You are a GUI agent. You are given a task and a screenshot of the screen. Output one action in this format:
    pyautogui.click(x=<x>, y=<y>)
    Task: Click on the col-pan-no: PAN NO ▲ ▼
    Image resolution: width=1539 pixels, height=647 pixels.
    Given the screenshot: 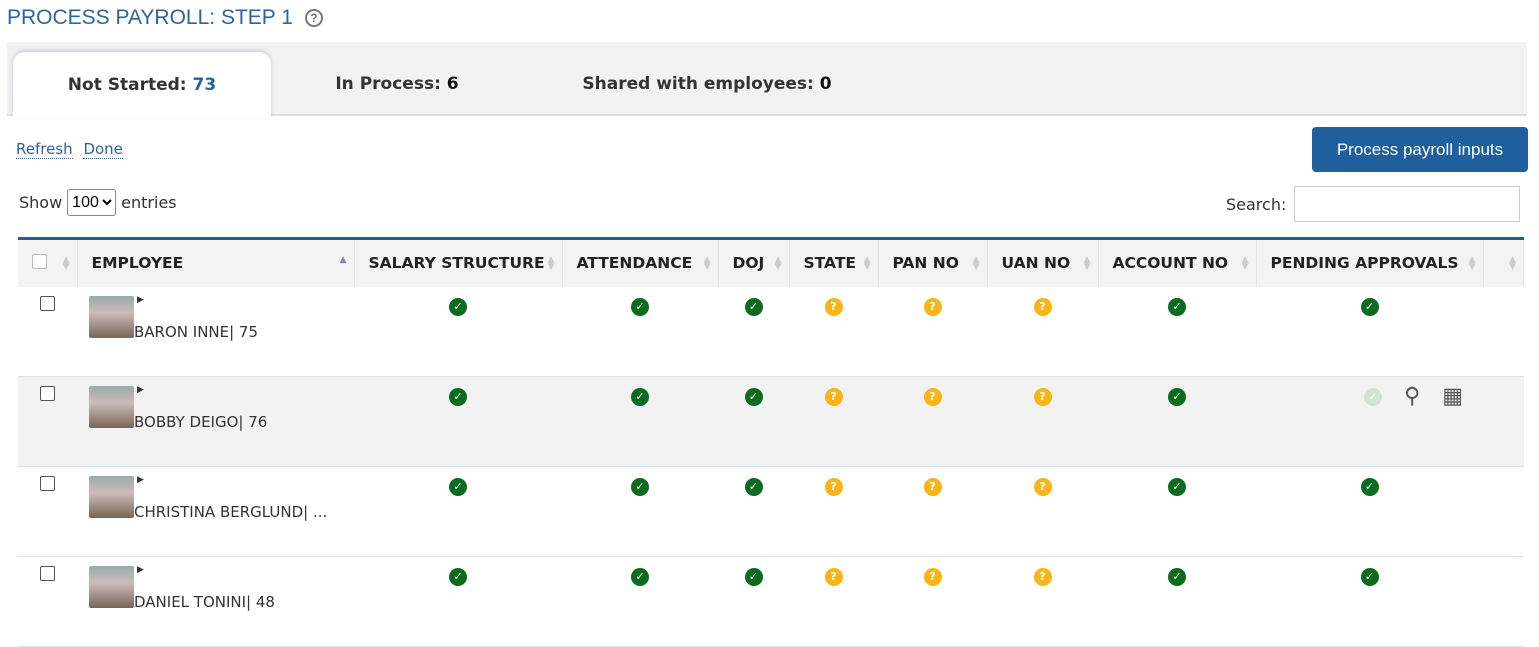 What is the action you would take?
    pyautogui.click(x=933, y=262)
    